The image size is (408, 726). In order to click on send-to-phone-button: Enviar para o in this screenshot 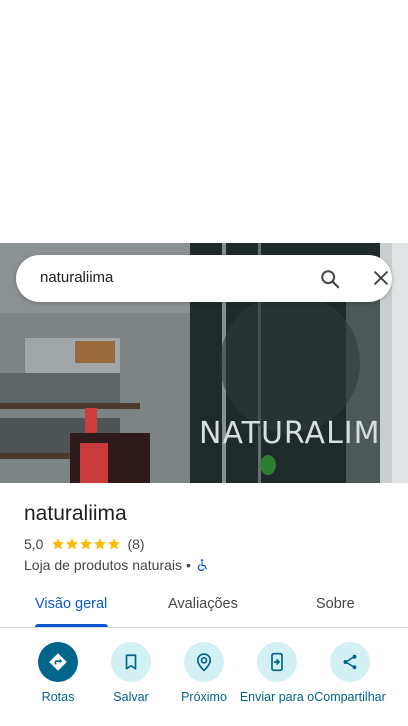, I will do `click(277, 672)`.